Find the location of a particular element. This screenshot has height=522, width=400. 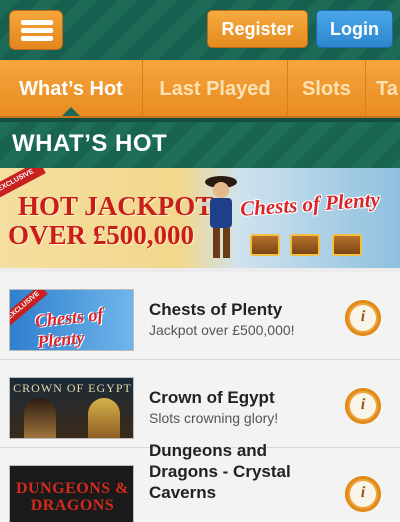

banner-headline: HOT JACKPOT is located at coordinates (116, 206).